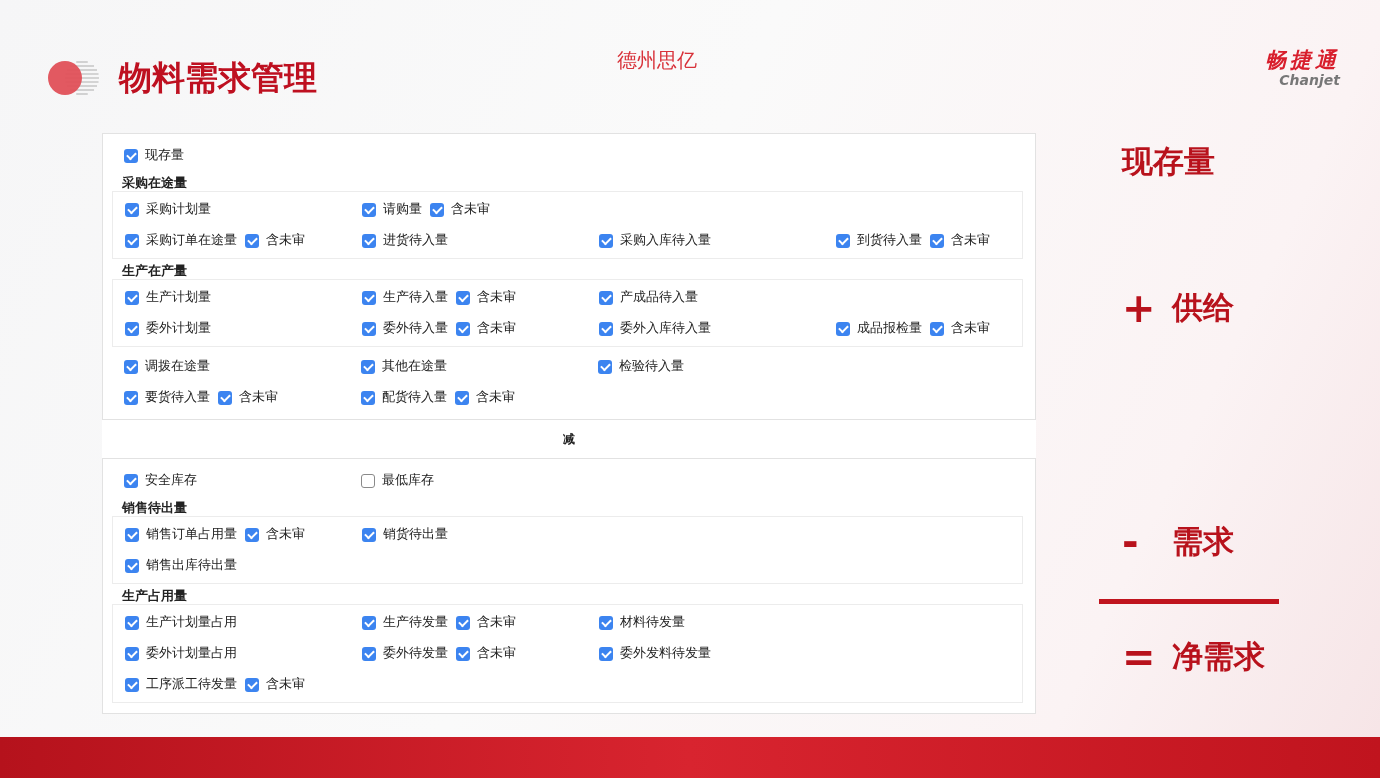 Image resolution: width=1380 pixels, height=778 pixels. I want to click on group-title: 生产在产量, so click(154, 271).